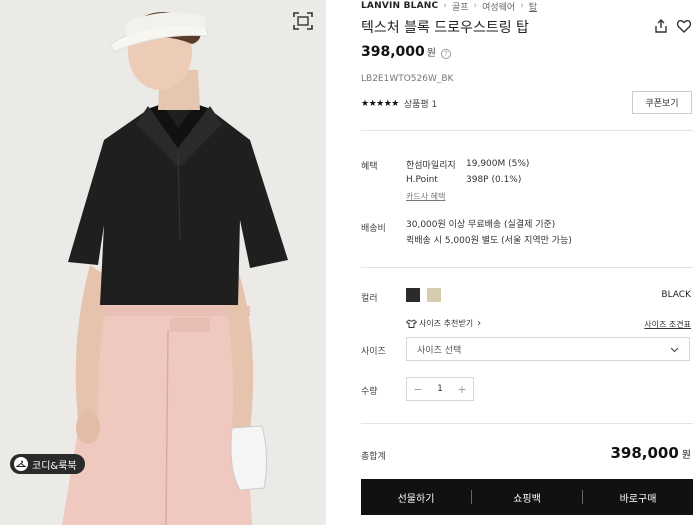 Image resolution: width=700 pixels, height=525 pixels. Describe the element at coordinates (638, 497) in the screenshot. I see `buy-now-button: 바로구매` at that location.